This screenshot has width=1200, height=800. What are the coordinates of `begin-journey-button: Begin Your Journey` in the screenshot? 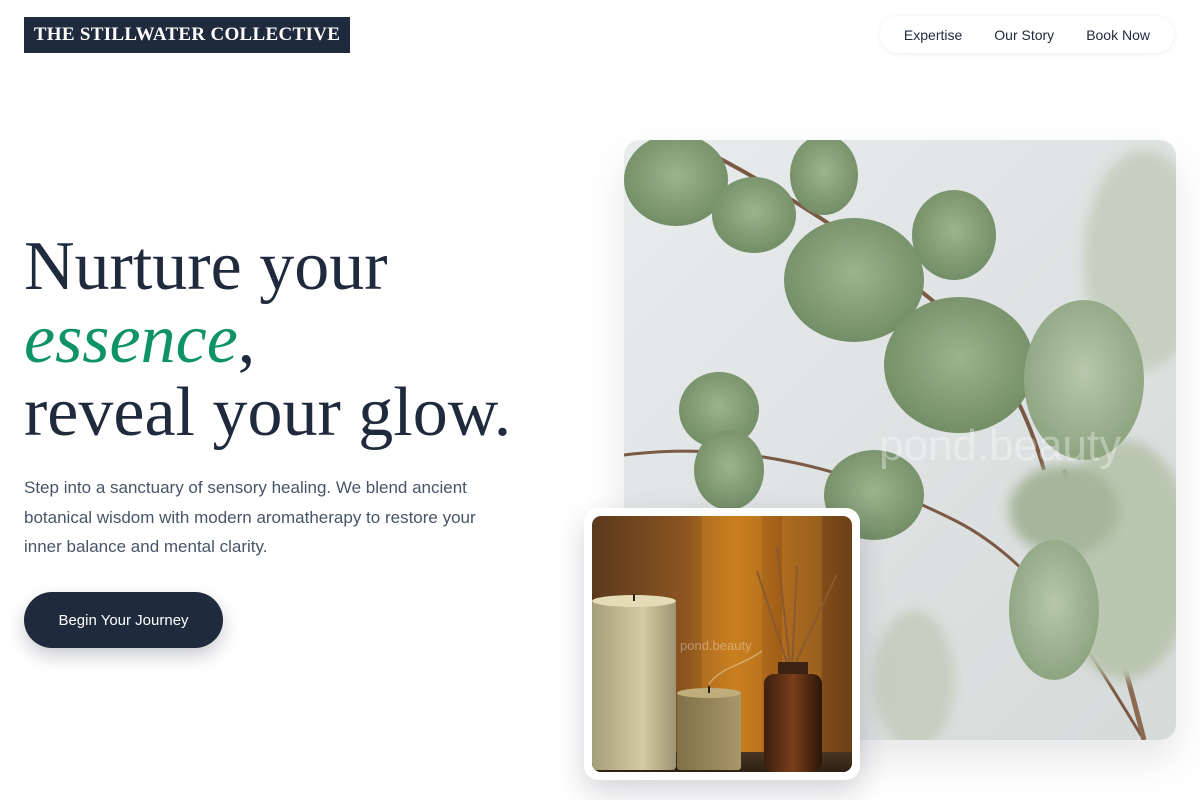 It's located at (123, 620).